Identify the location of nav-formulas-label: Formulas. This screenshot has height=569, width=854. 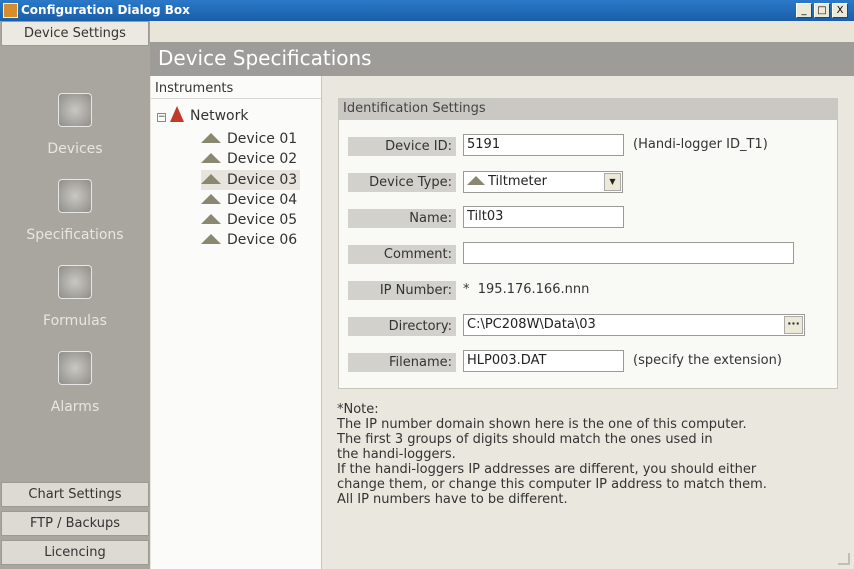
(75, 321).